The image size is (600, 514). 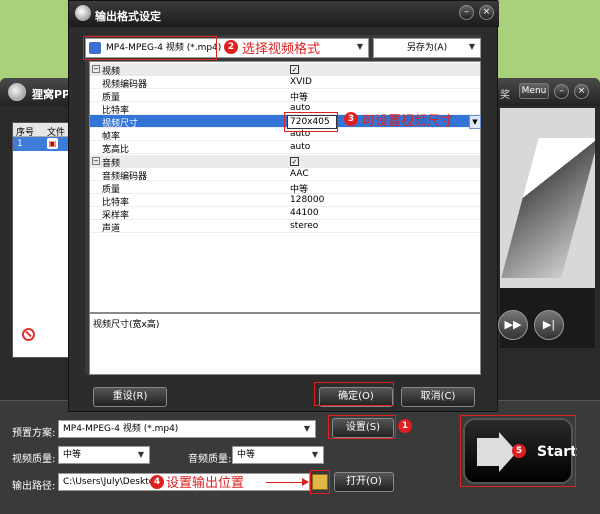 What do you see at coordinates (285, 214) in the screenshot?
I see `prop-row: 采样率 44100` at bounding box center [285, 214].